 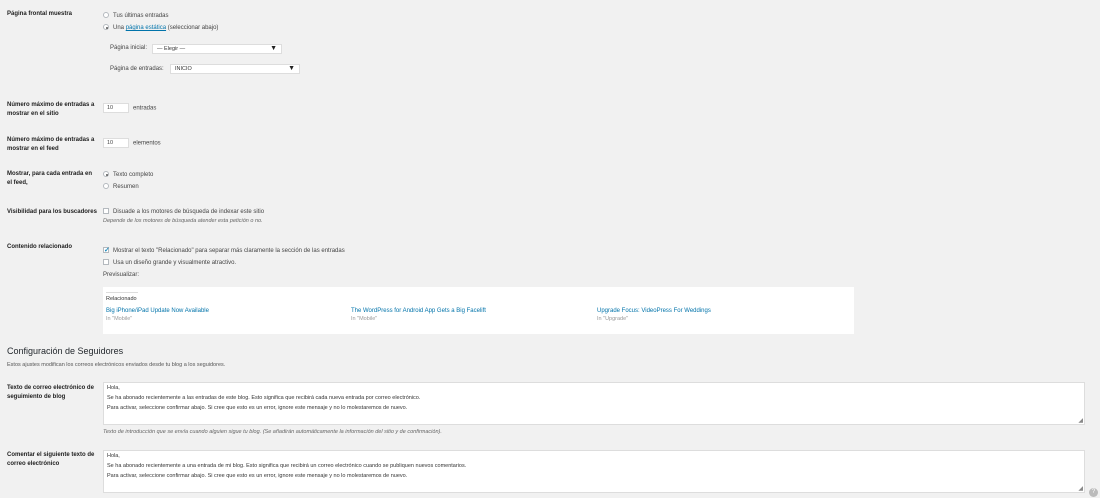 What do you see at coordinates (52, 212) in the screenshot?
I see `visibility-label: Visibilidad para los buscadores` at bounding box center [52, 212].